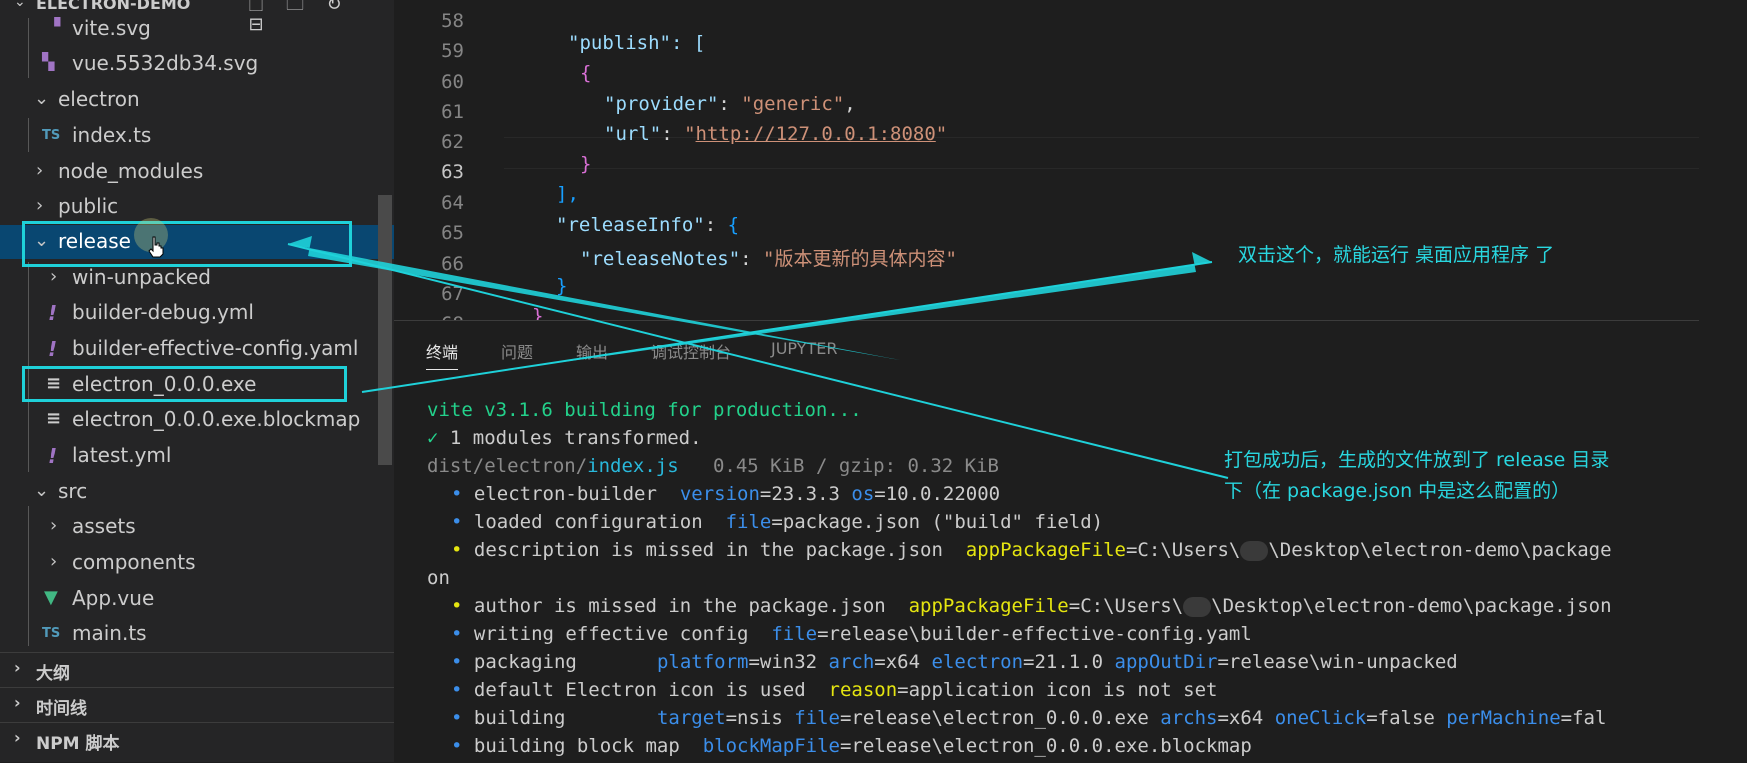  I want to click on tree-item-label: public, so click(88, 206).